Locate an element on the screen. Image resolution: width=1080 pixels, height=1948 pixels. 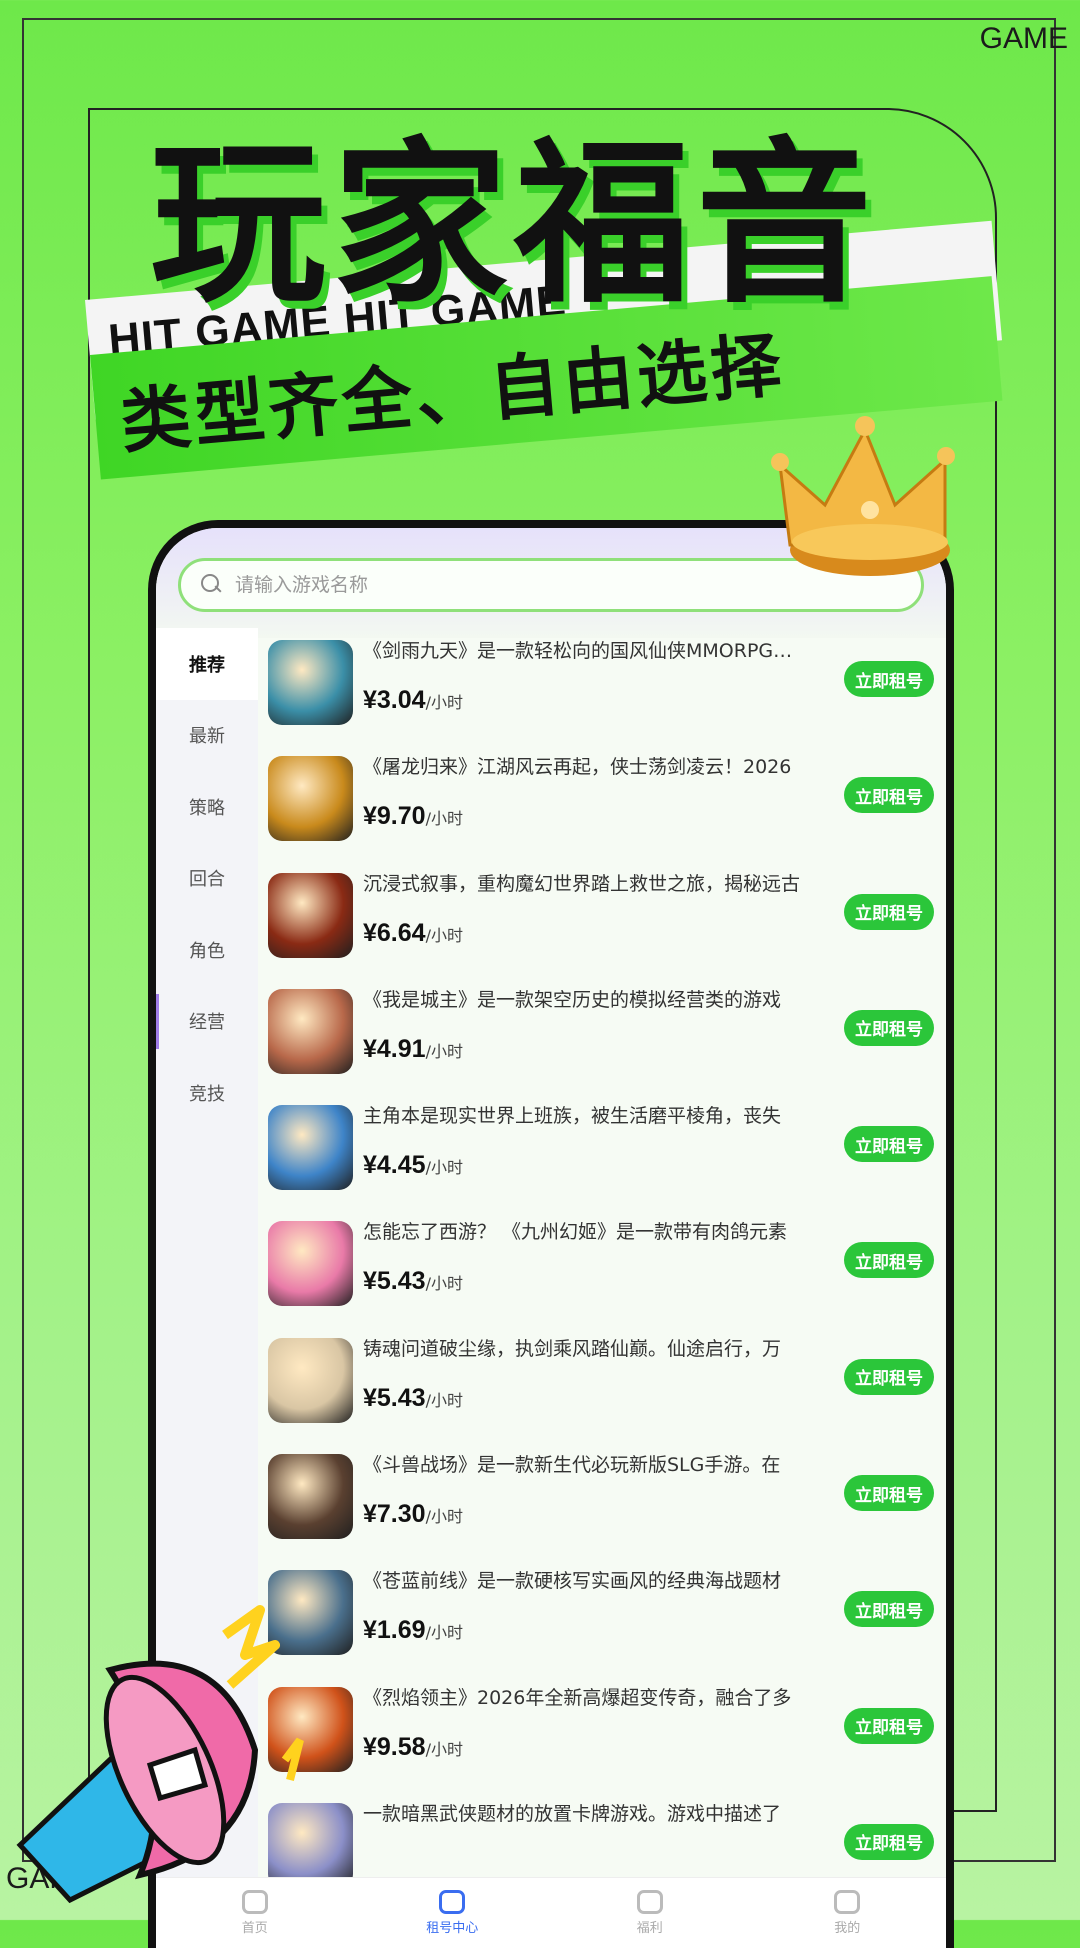
tab-welfare: 福利 is located at coordinates (650, 1913).